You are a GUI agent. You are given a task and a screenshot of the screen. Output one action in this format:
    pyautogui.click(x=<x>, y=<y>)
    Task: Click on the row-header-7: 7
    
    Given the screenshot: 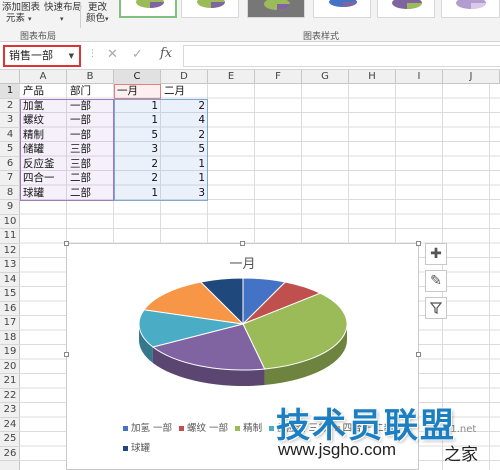 What is the action you would take?
    pyautogui.click(x=10, y=178)
    